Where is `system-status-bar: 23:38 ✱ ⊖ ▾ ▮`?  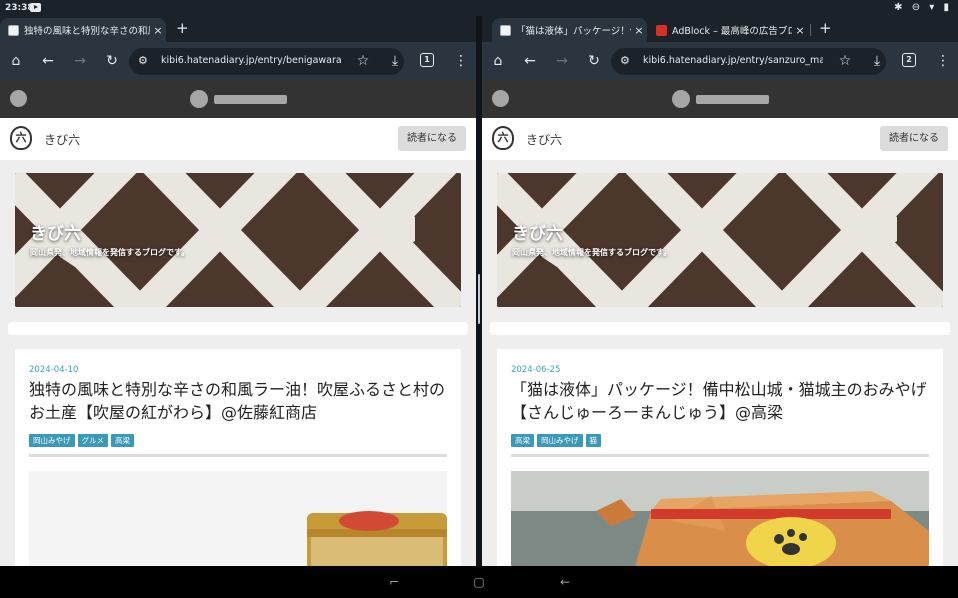
system-status-bar: 23:38 ✱ ⊖ ▾ ▮ is located at coordinates (479, 8).